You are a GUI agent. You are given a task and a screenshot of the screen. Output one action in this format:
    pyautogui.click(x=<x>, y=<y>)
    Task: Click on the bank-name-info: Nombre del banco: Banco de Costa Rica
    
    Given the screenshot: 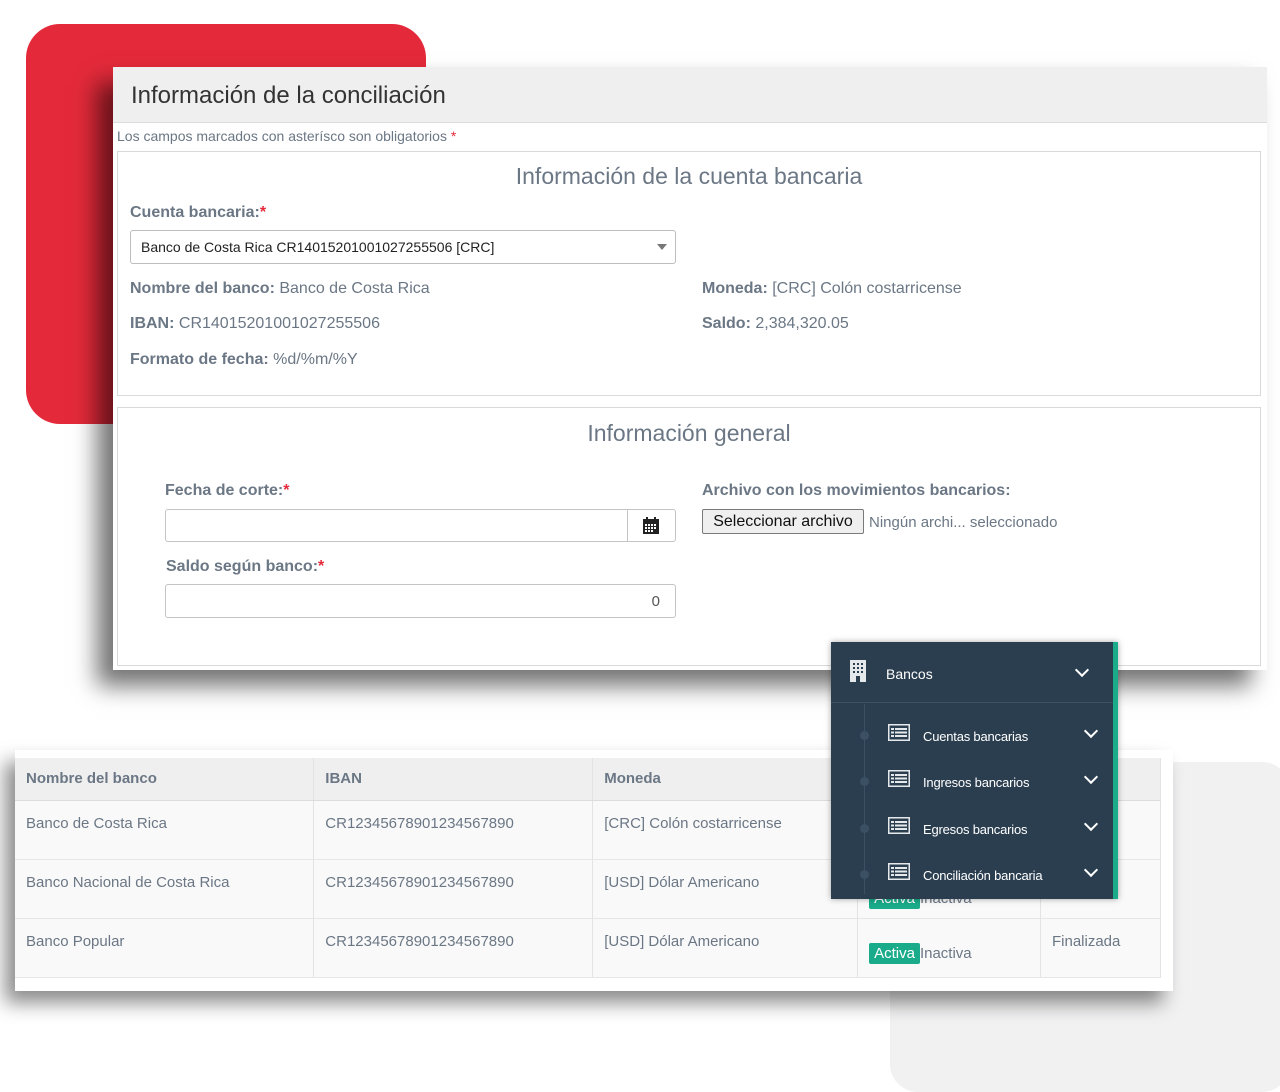 What is the action you would take?
    pyautogui.click(x=280, y=288)
    